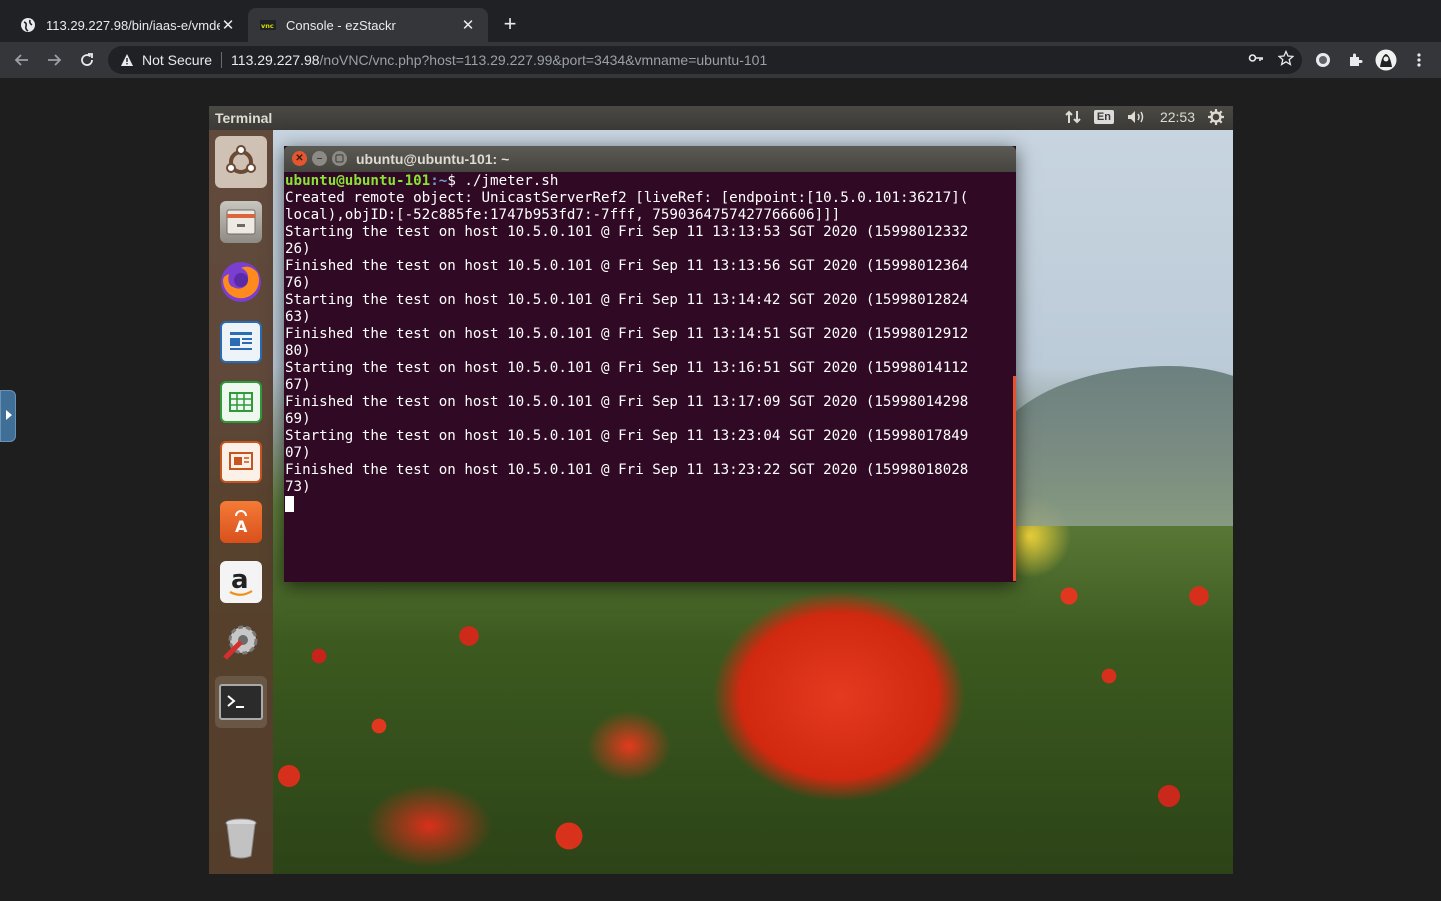 The height and width of the screenshot is (901, 1441). Describe the element at coordinates (1103, 117) in the screenshot. I see `keyboard-language-indicator: En` at that location.